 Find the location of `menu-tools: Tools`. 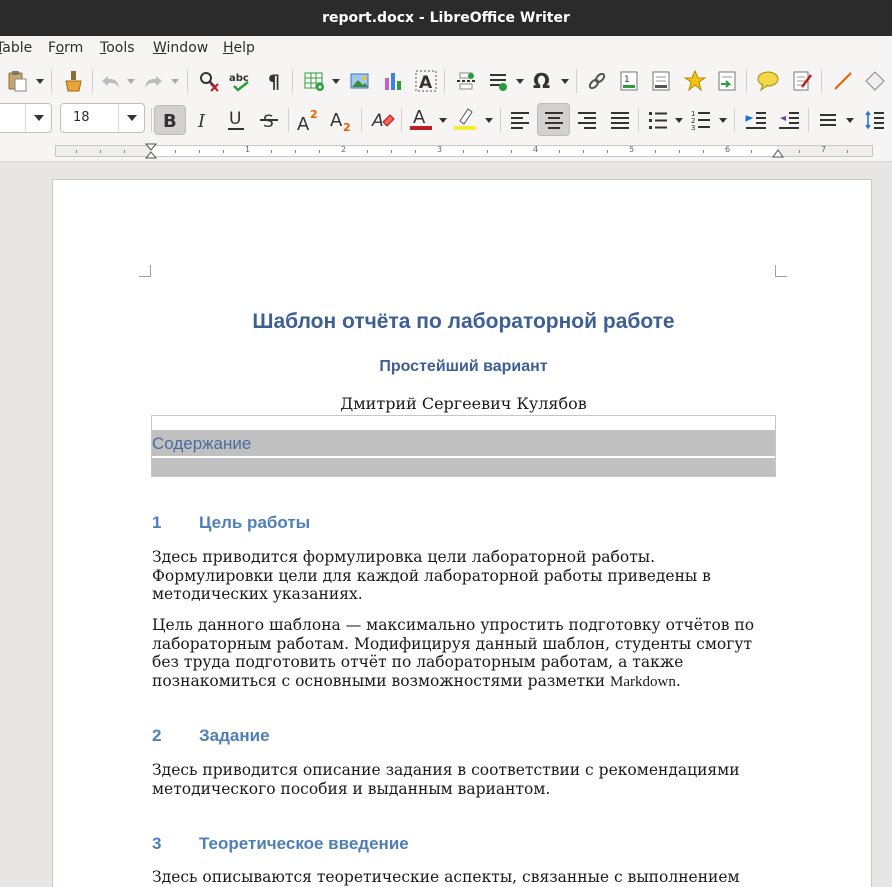

menu-tools: Tools is located at coordinates (117, 48).